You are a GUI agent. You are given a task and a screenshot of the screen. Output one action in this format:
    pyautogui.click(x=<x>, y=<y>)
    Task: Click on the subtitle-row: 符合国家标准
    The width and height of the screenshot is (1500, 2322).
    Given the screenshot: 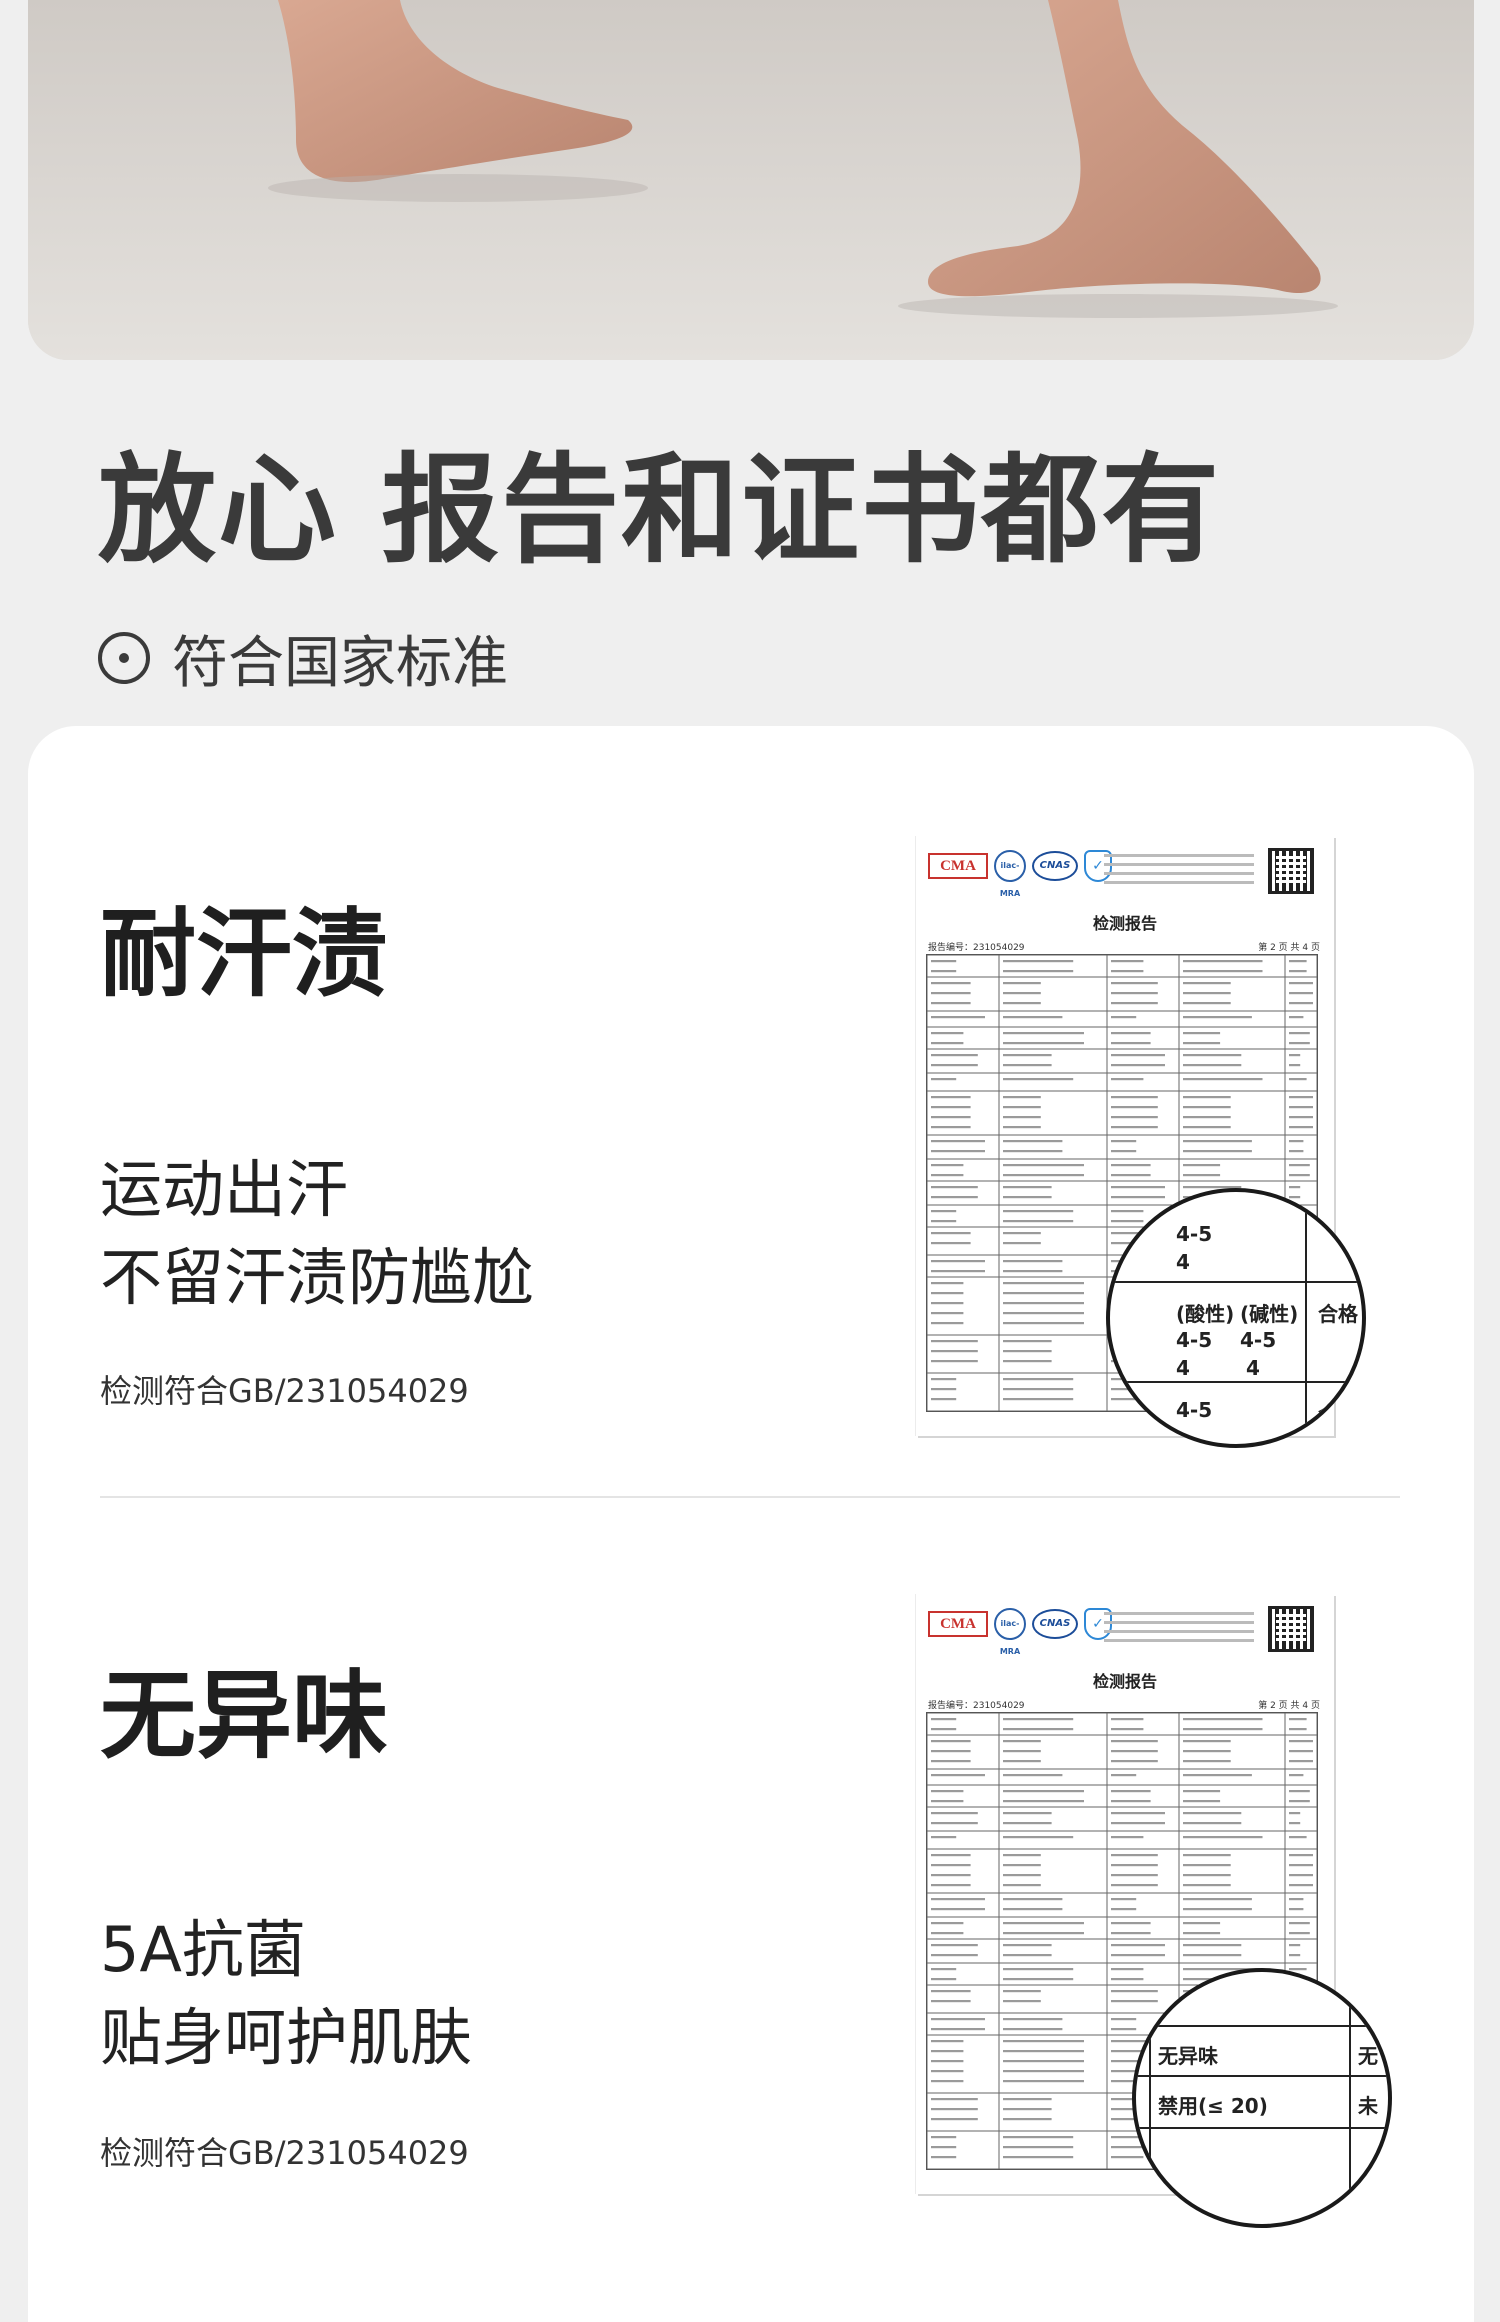 What is the action you would take?
    pyautogui.click(x=303, y=658)
    